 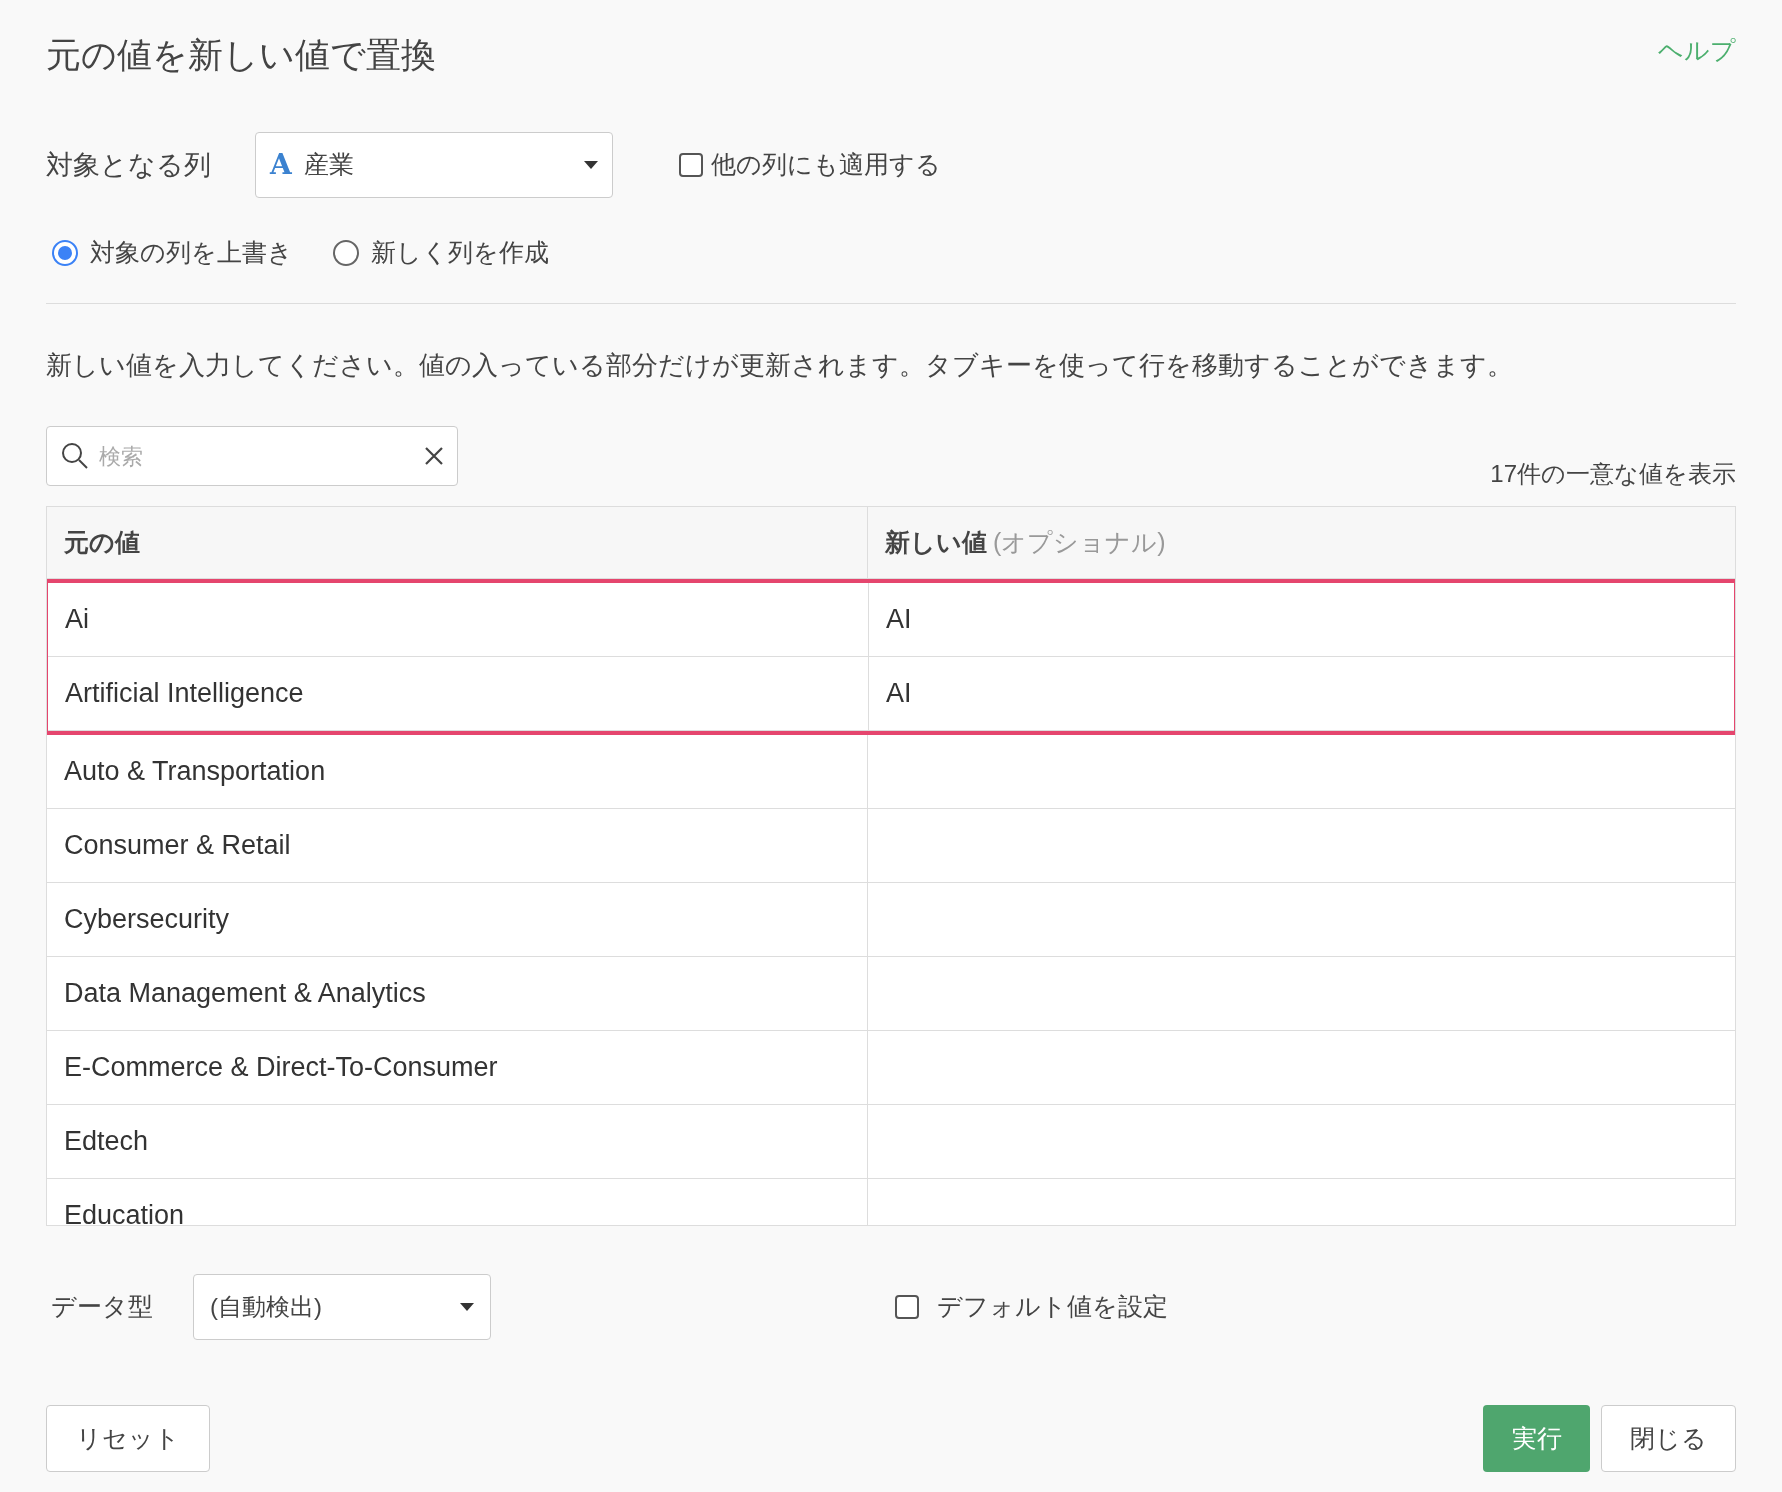 What do you see at coordinates (936, 542) in the screenshot?
I see `column-header: 新しい値` at bounding box center [936, 542].